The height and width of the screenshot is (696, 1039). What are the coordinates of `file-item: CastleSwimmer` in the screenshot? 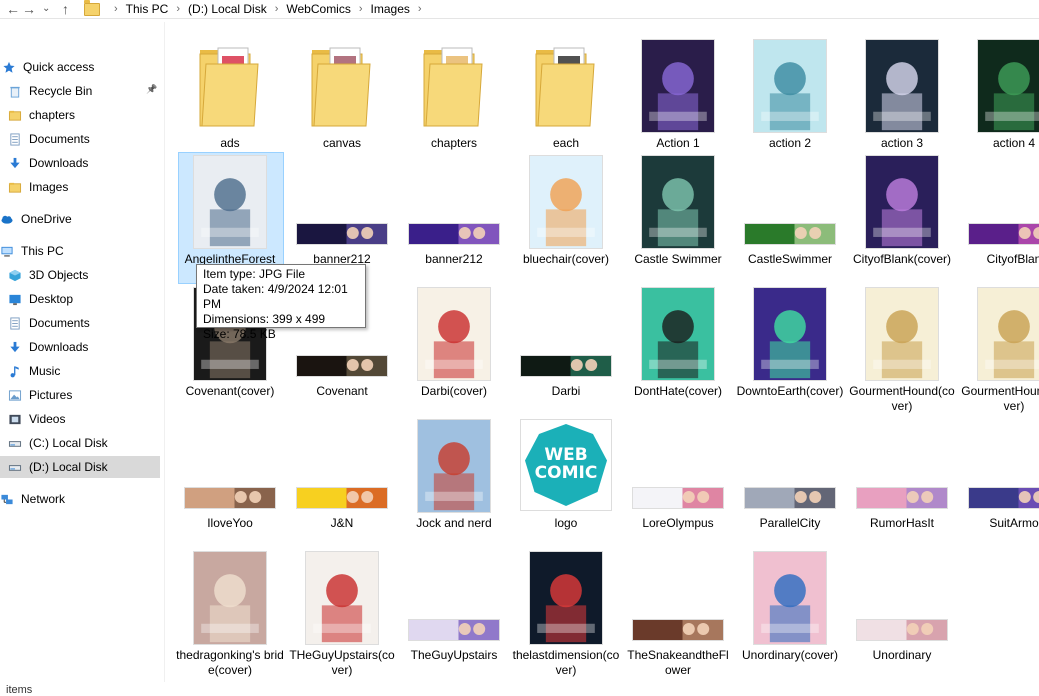 It's located at (790, 216).